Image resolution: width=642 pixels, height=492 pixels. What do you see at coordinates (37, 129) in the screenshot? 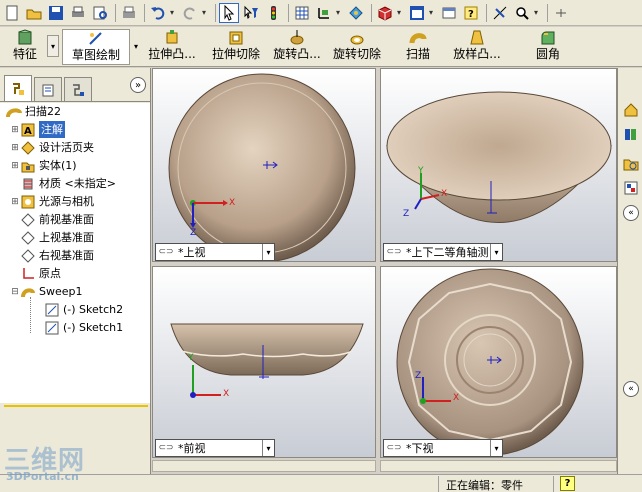
I see `tree-item: ⊞ A 注解` at bounding box center [37, 129].